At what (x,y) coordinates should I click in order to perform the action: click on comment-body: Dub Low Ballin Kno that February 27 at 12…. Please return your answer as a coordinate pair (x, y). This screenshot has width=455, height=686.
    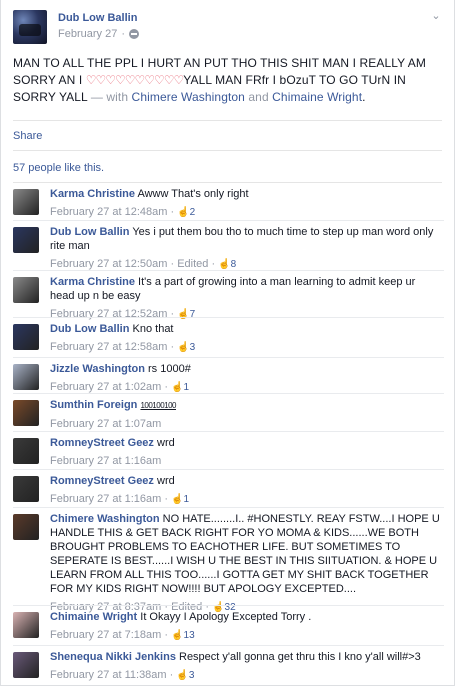
    Looking at the image, I should click on (246, 338).